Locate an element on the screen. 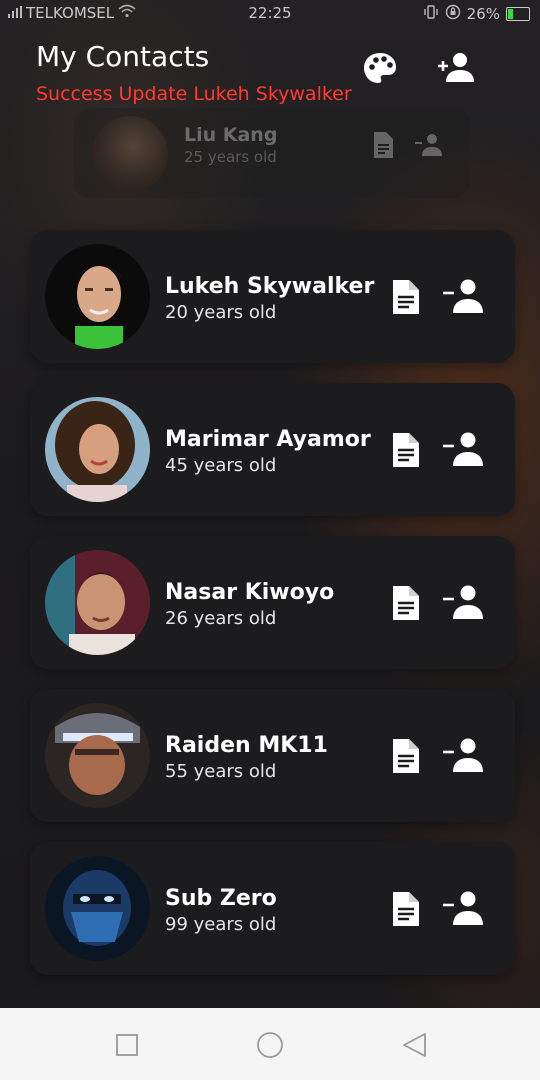 Image resolution: width=540 pixels, height=1080 pixels. contact-card: Lukeh Skywalker 20 years old is located at coordinates (272, 296).